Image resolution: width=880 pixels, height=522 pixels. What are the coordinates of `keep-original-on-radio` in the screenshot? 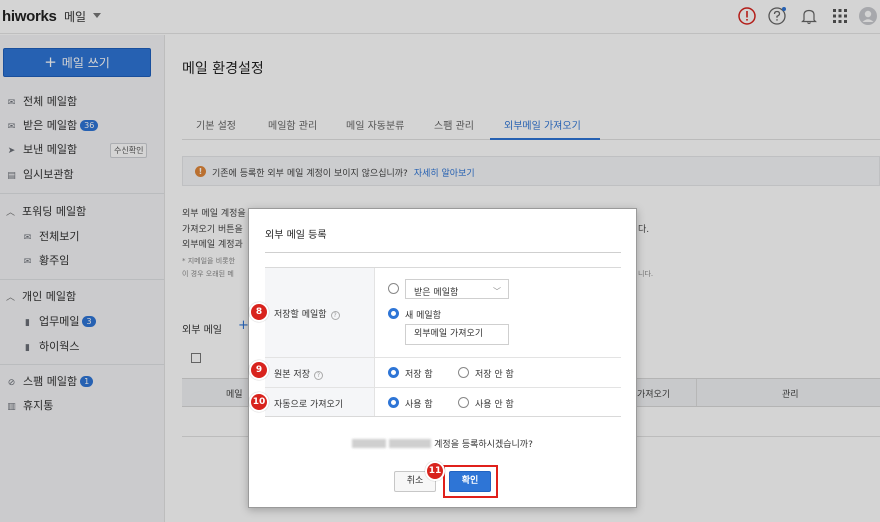 It's located at (393, 372).